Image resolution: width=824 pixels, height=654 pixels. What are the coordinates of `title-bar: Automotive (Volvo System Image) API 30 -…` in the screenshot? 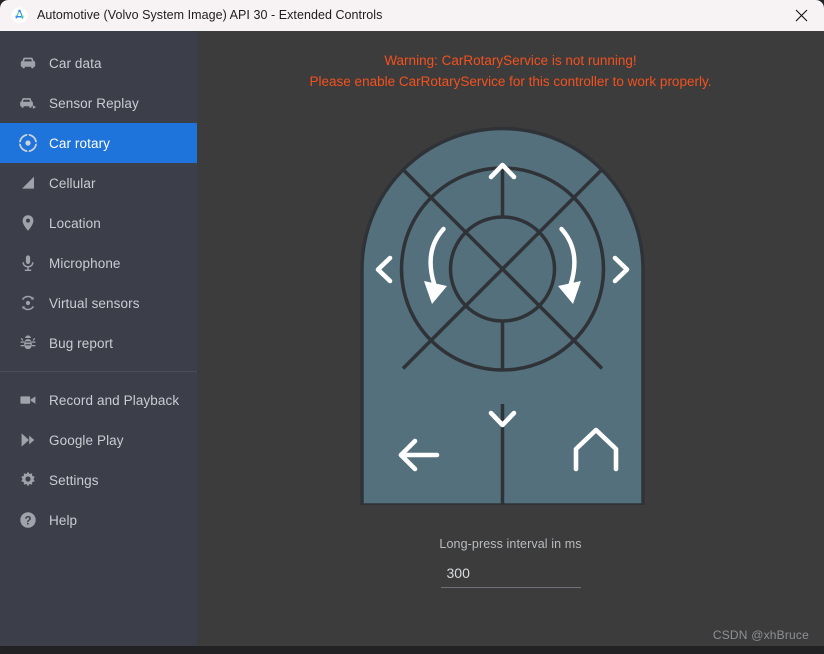 It's located at (412, 15).